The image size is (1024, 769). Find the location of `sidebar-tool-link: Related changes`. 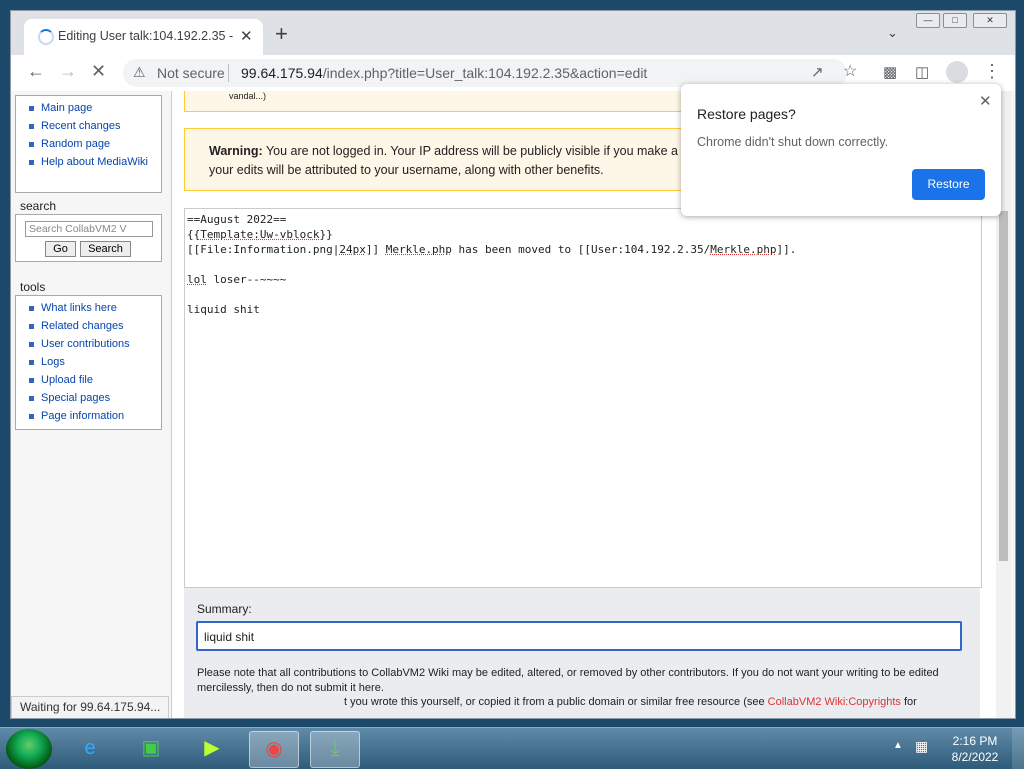

sidebar-tool-link: Related changes is located at coordinates (88, 326).